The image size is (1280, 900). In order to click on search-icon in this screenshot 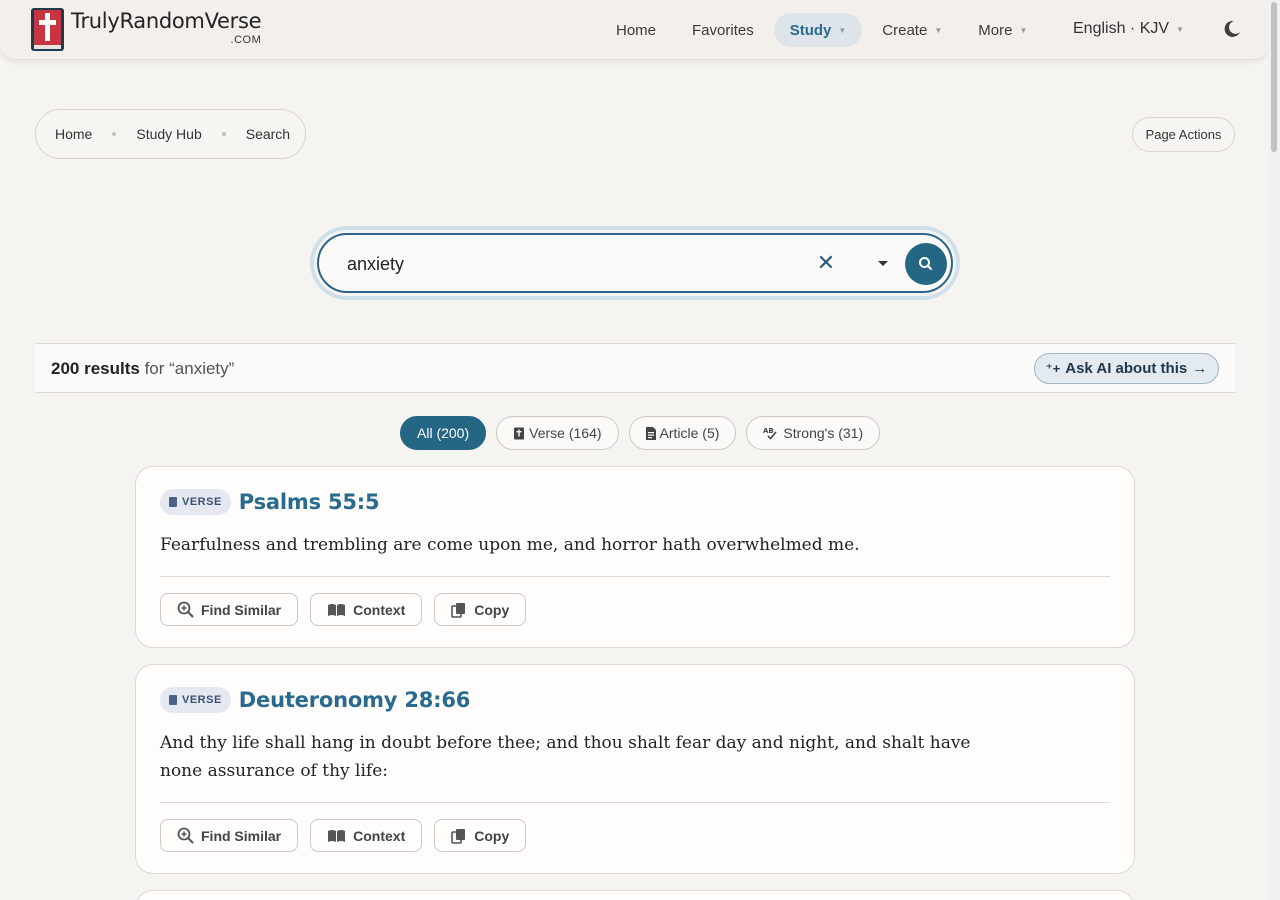, I will do `click(926, 264)`.